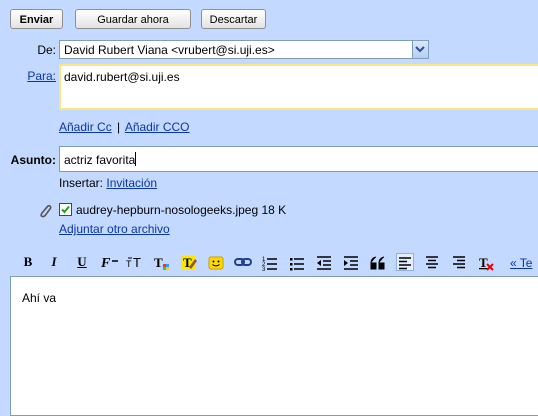 This screenshot has height=416, width=538. Describe the element at coordinates (46, 50) in the screenshot. I see `from-label: De:` at that location.